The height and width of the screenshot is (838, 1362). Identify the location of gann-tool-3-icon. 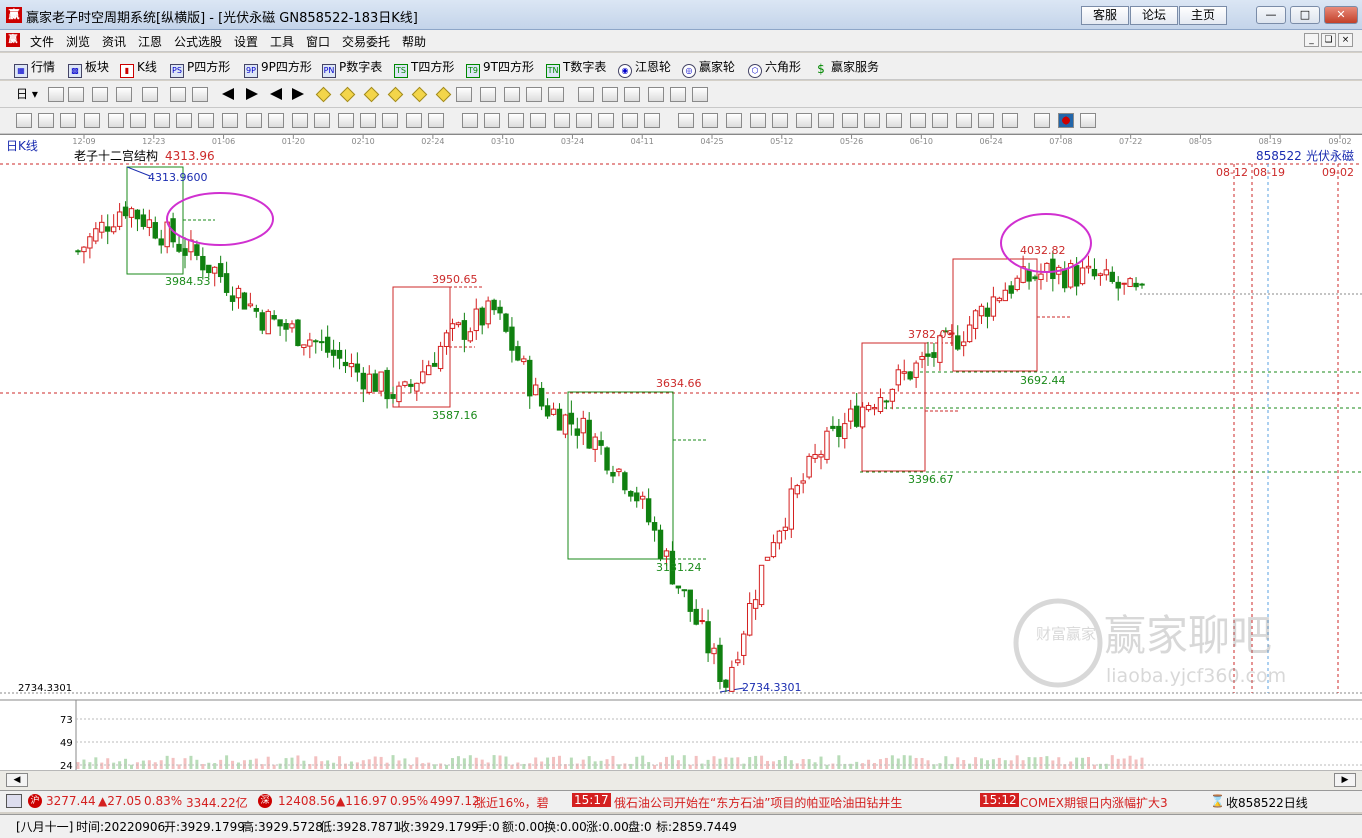
(68, 120).